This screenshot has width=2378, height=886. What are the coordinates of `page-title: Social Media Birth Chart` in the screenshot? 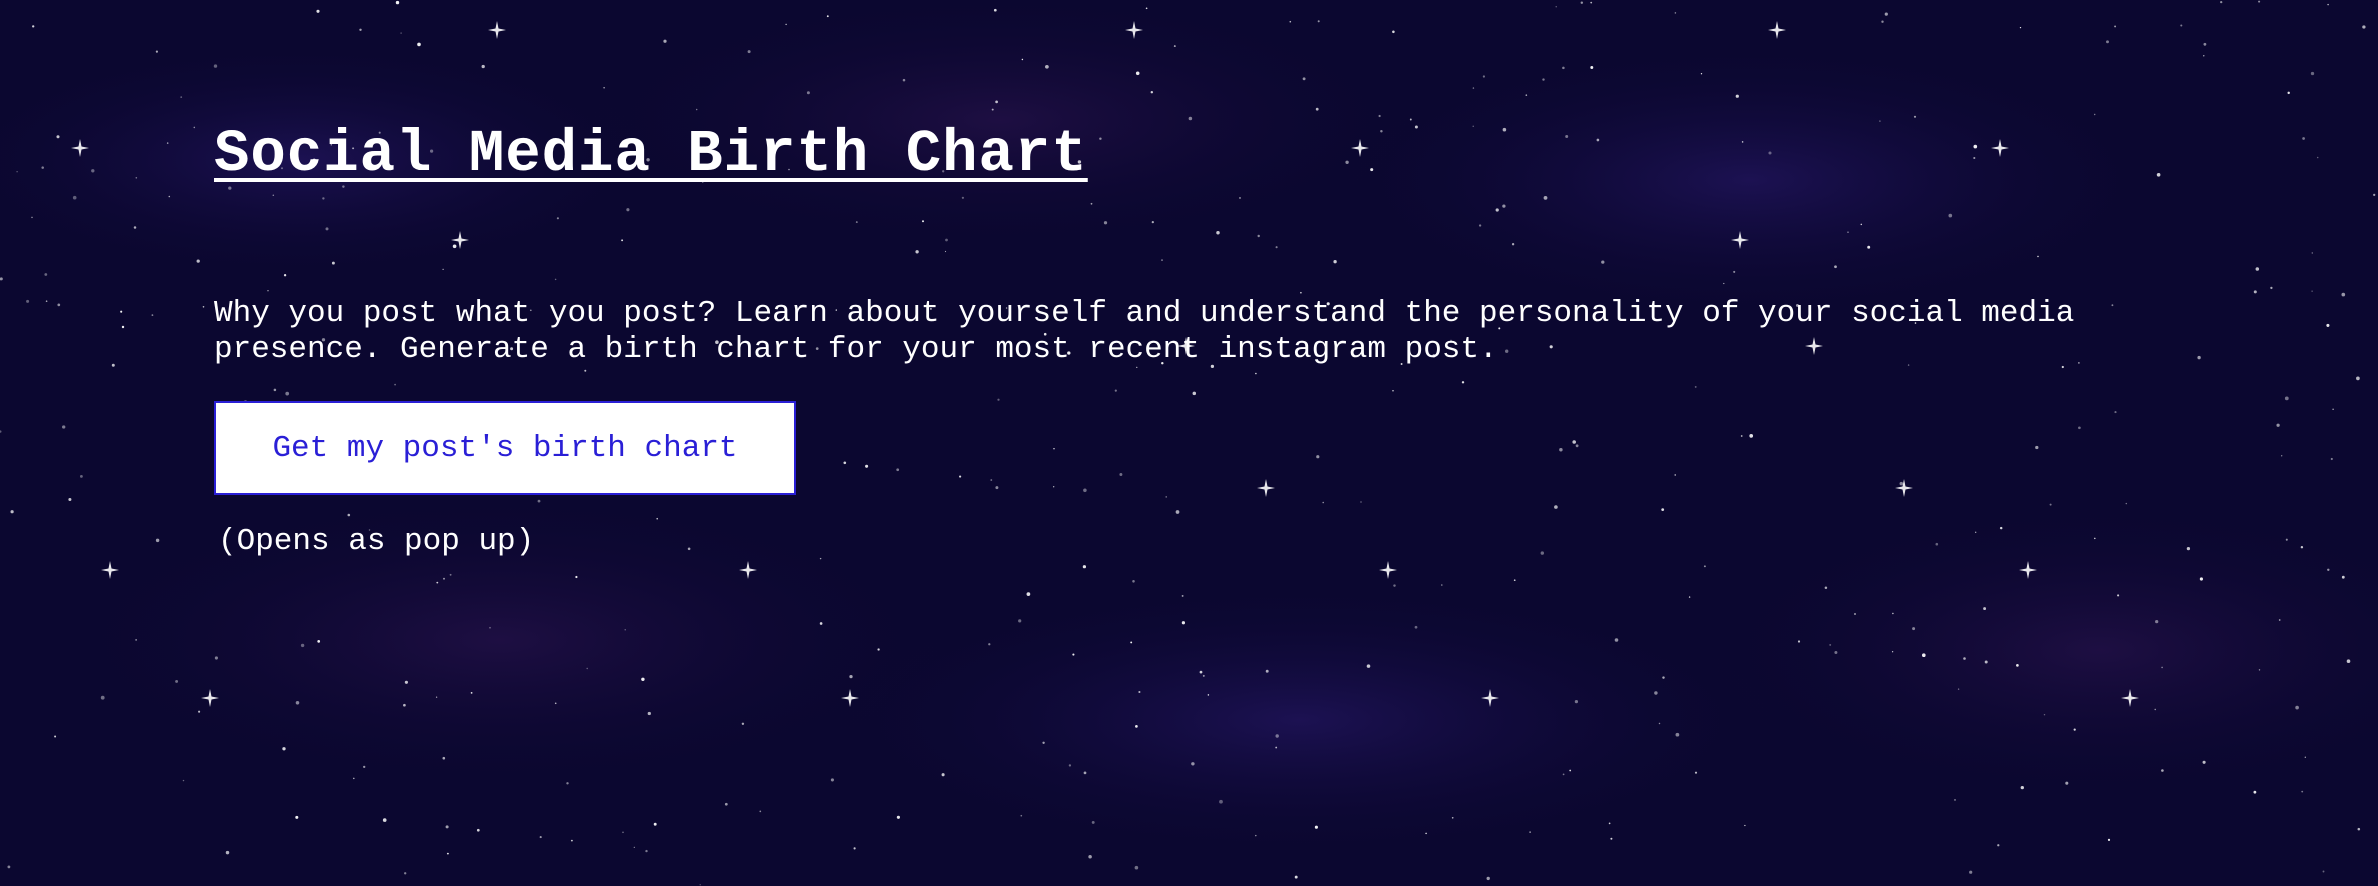 It's located at (651, 154).